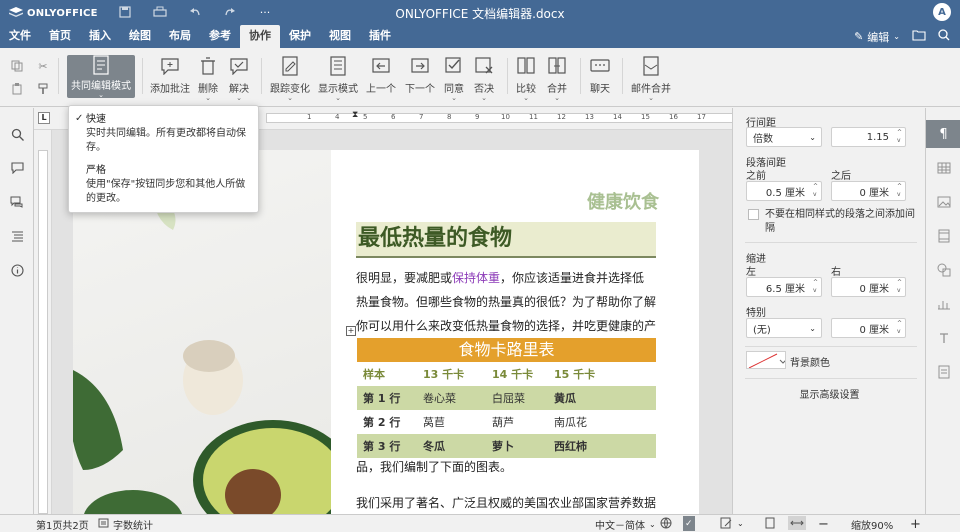 The image size is (960, 532). What do you see at coordinates (62, 524) in the screenshot?
I see `page-counter: 第1页共2页` at bounding box center [62, 524].